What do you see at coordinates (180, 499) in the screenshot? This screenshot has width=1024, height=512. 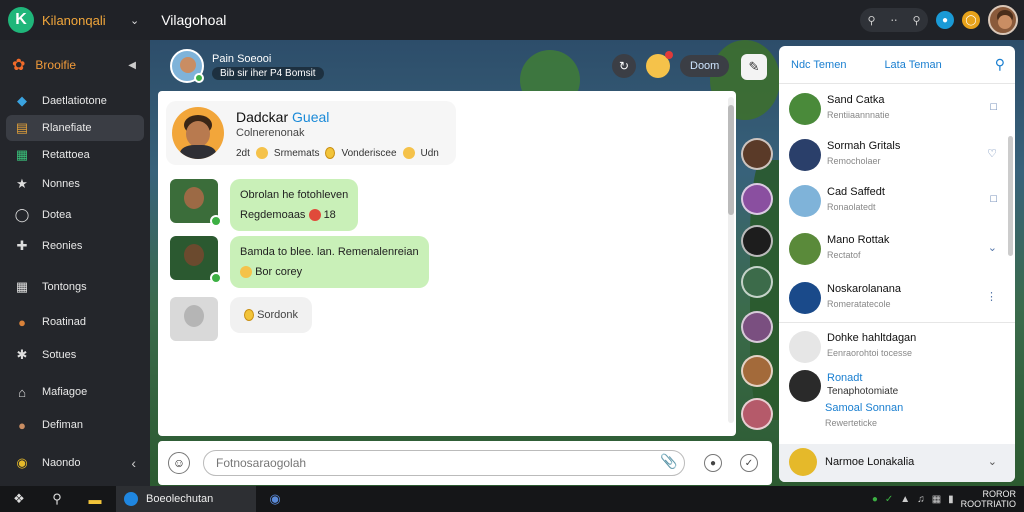 I see `taskbar-app-label: Boeolechutan` at bounding box center [180, 499].